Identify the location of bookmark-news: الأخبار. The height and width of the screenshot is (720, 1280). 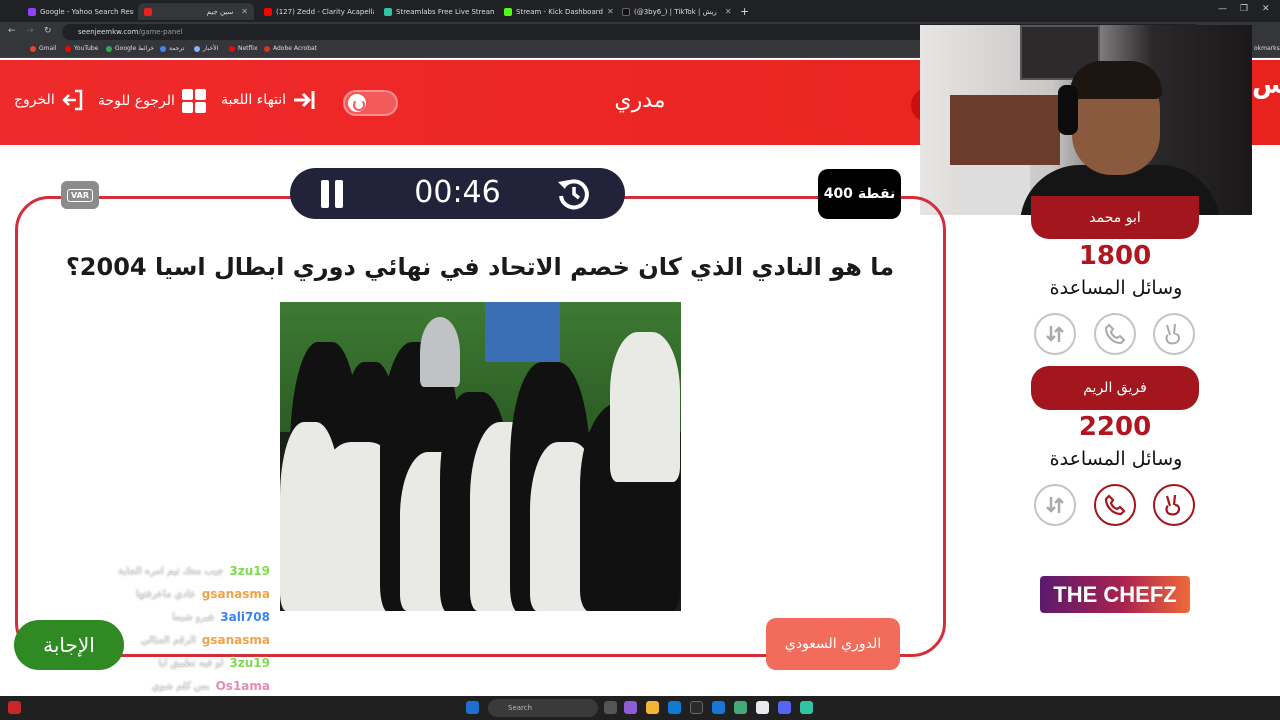
(206, 48).